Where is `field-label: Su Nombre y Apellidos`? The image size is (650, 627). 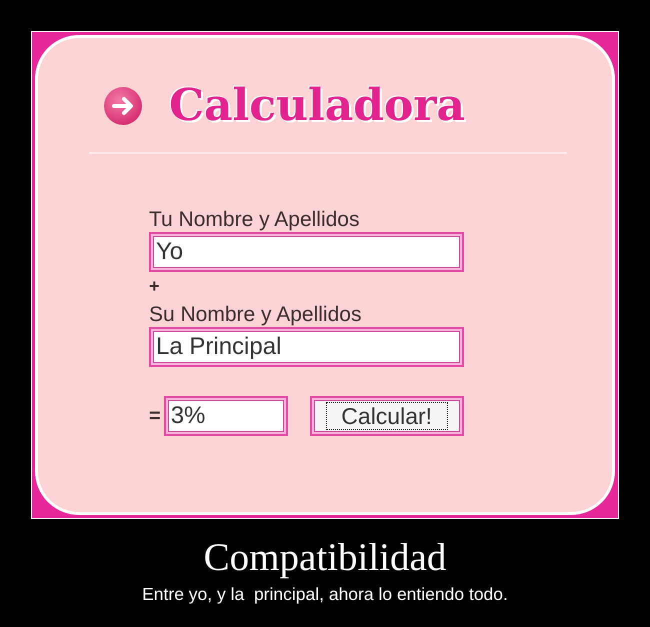
field-label: Su Nombre y Apellidos is located at coordinates (255, 315).